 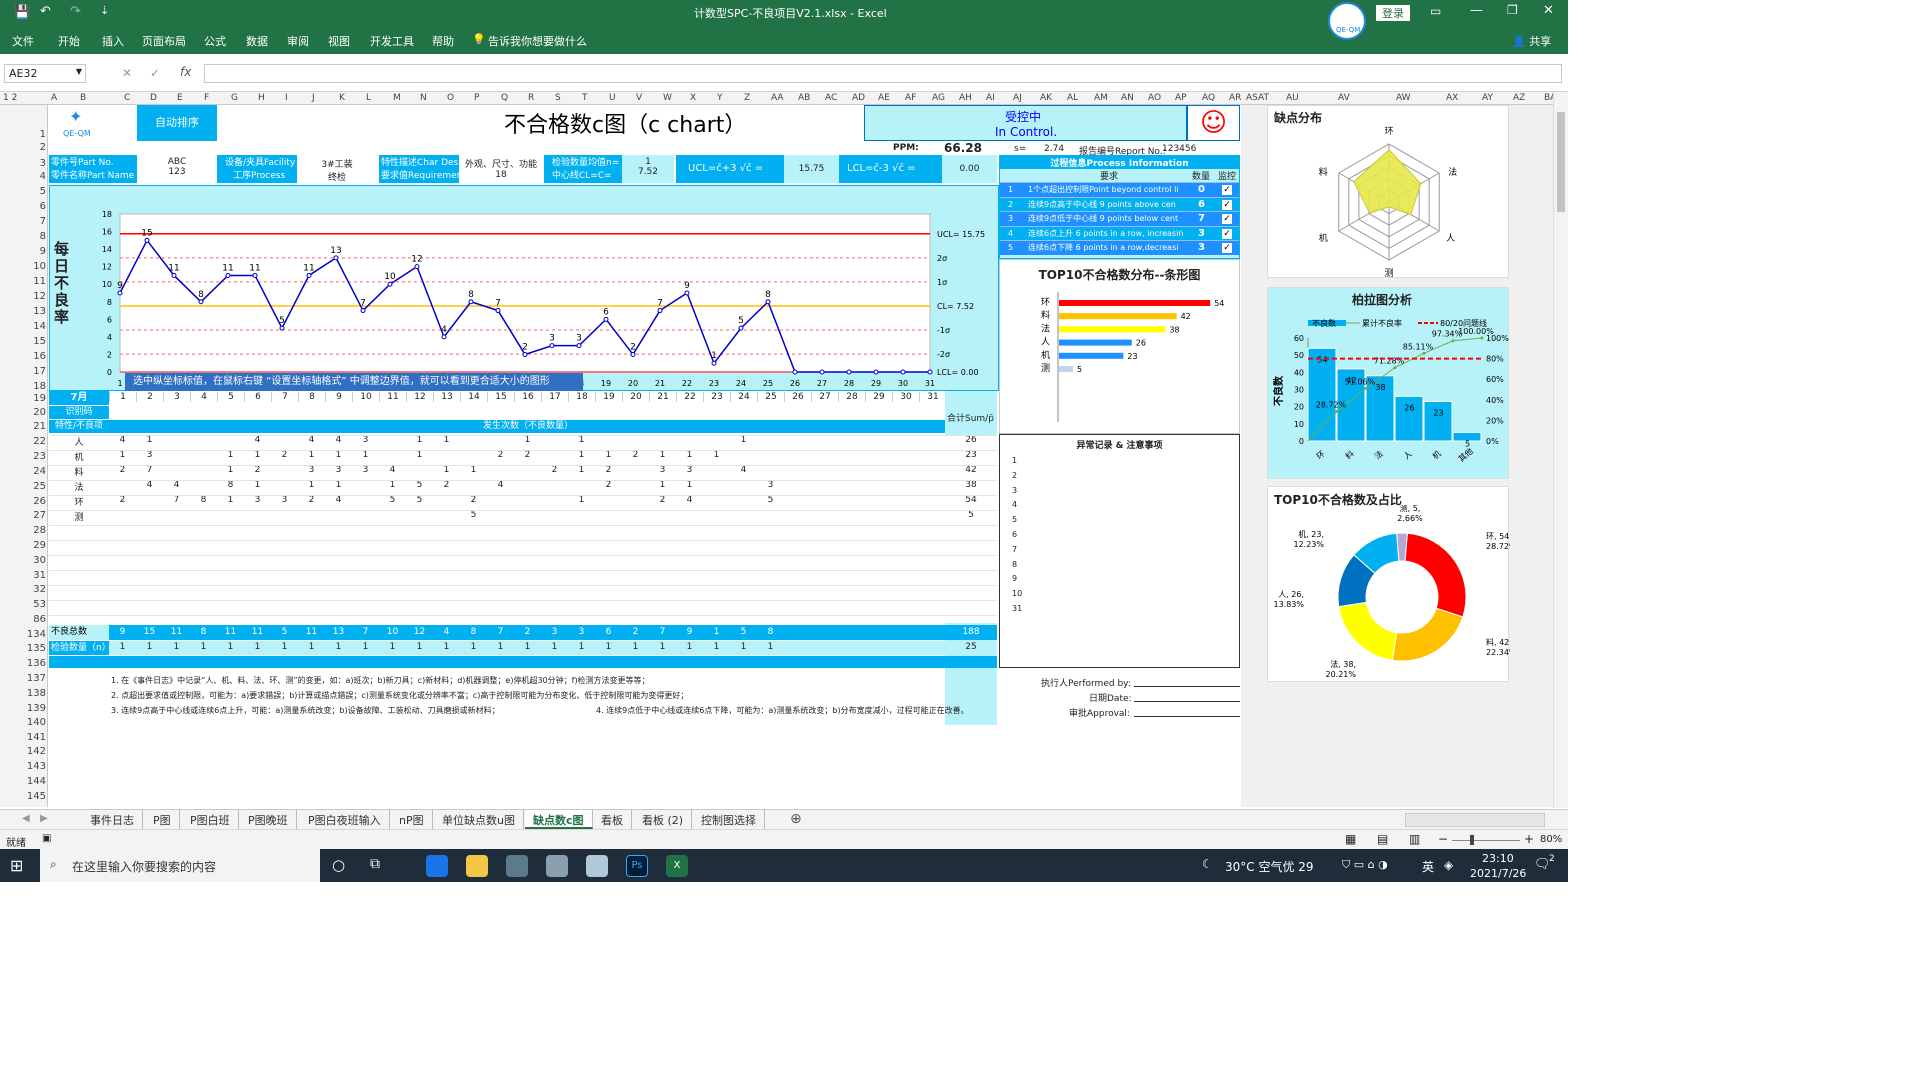 What do you see at coordinates (69, 41) in the screenshot?
I see `tab-home: 开始` at bounding box center [69, 41].